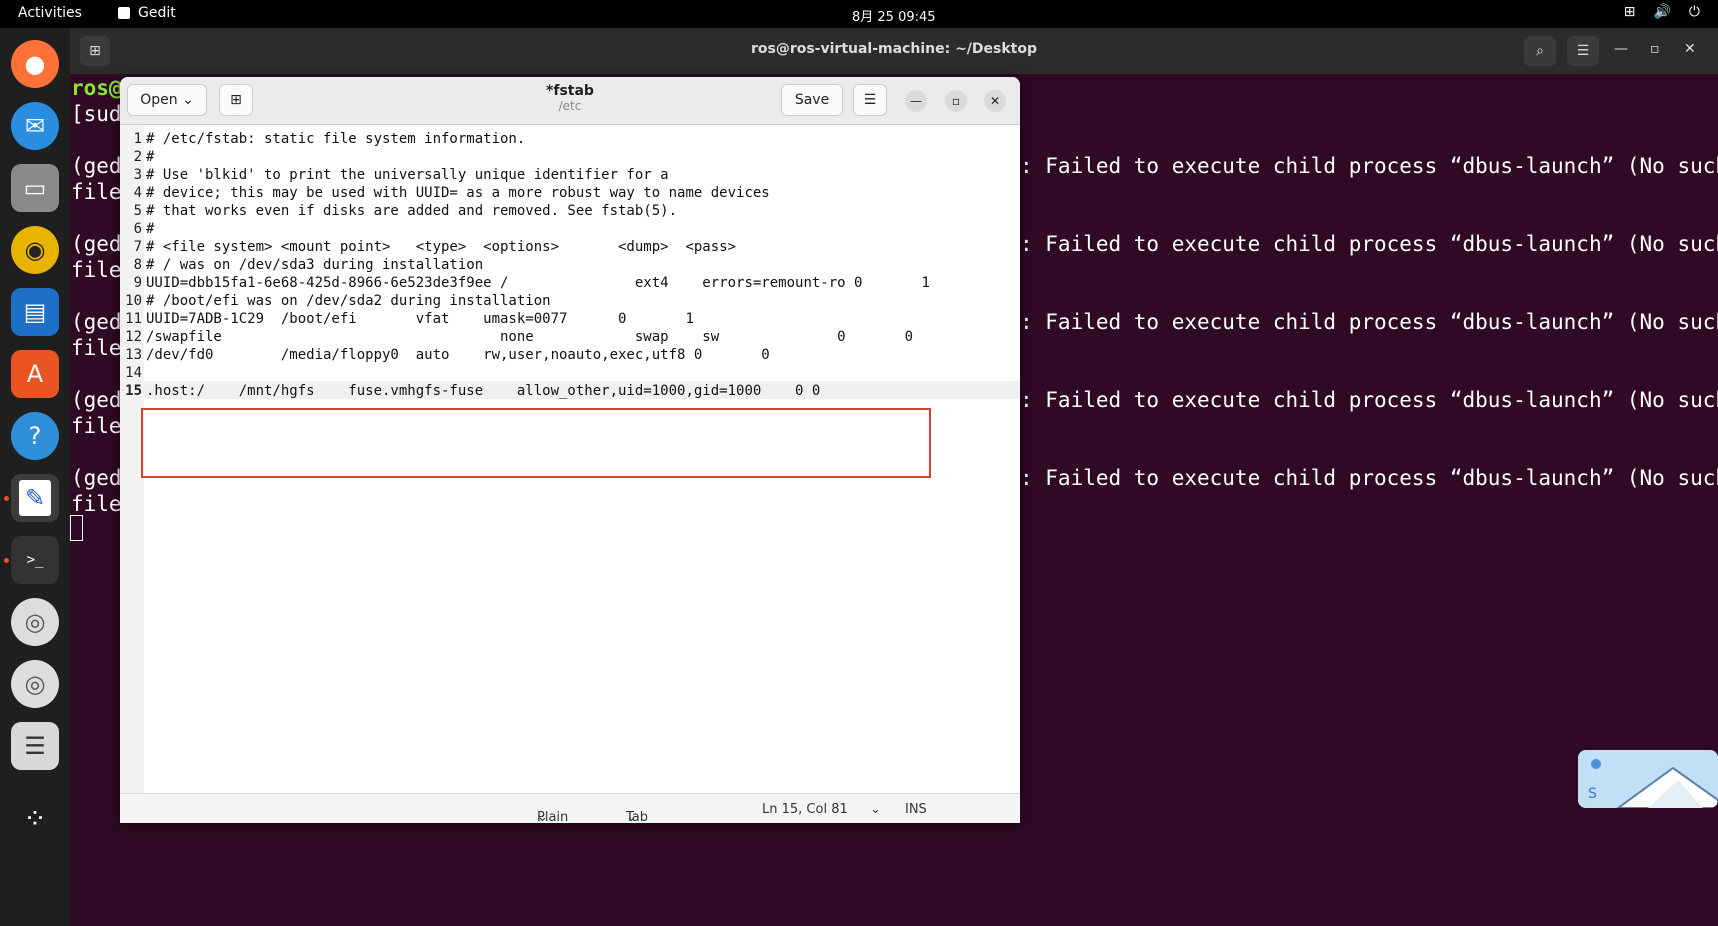 This screenshot has width=1718, height=926. I want to click on line-number: 12, so click(133, 337).